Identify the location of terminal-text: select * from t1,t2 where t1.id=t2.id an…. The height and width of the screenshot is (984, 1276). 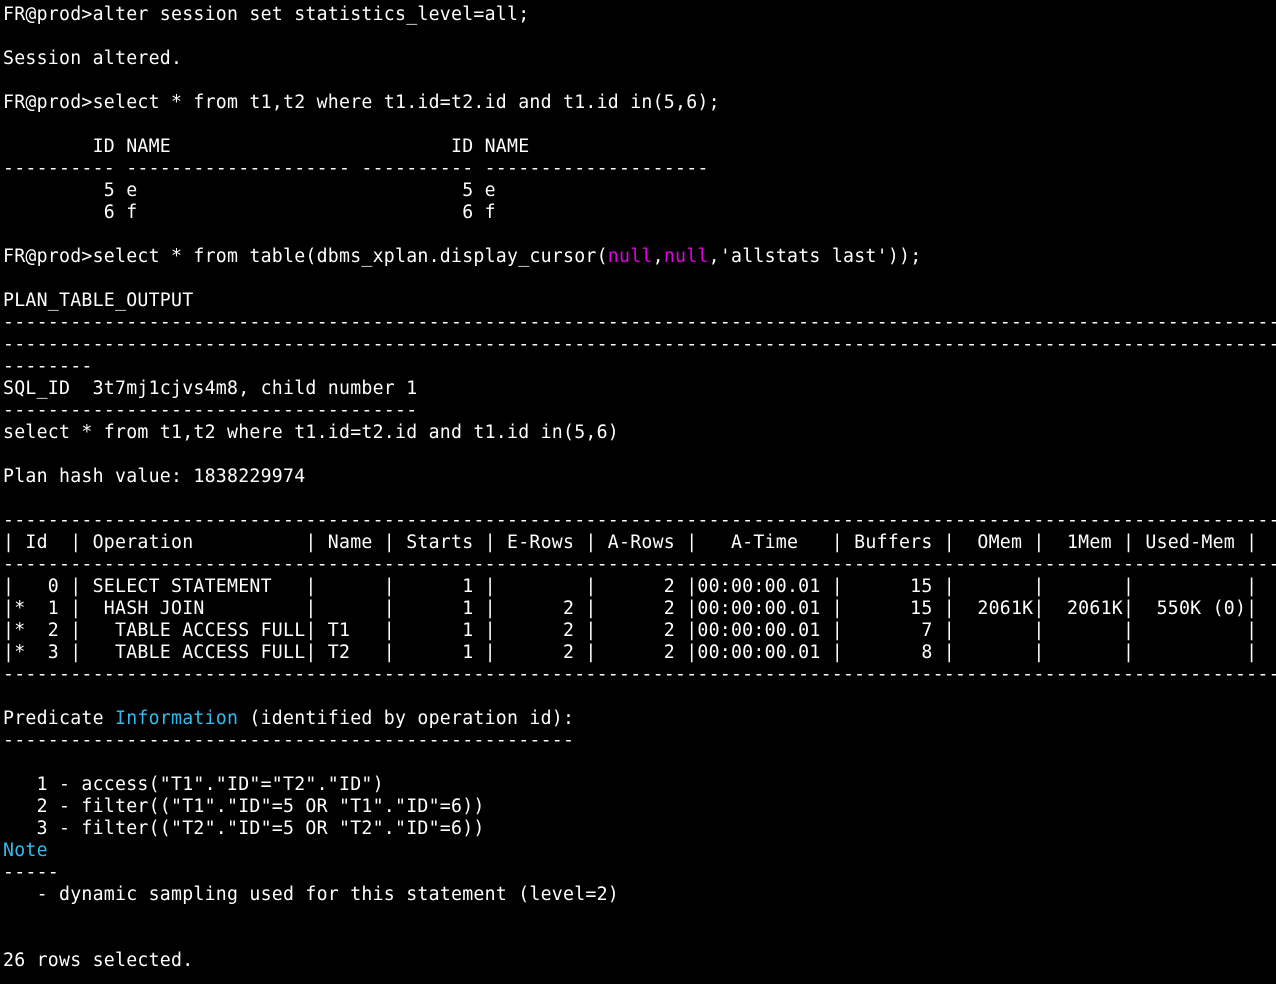
(311, 432).